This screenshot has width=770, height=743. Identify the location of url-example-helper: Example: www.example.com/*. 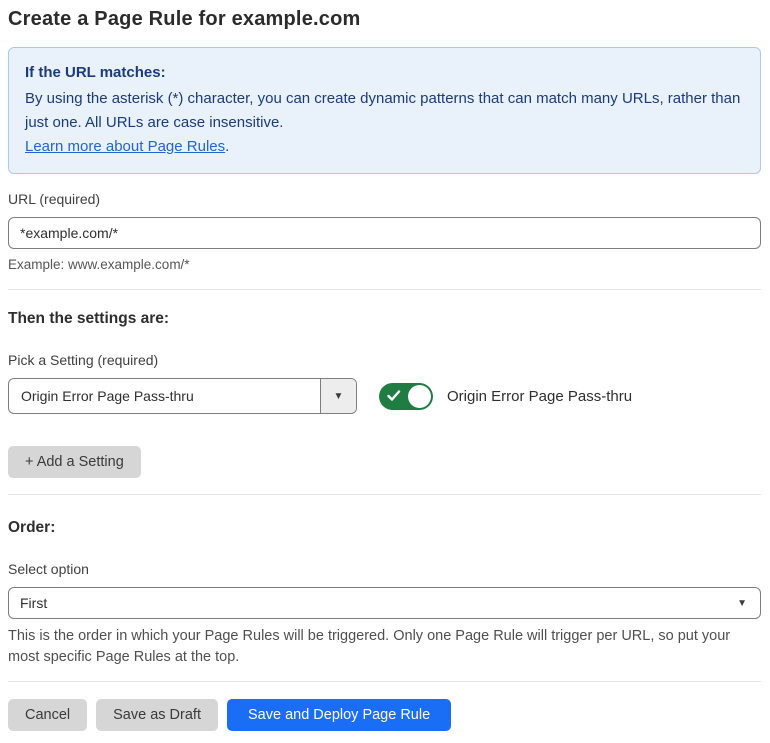
(99, 264).